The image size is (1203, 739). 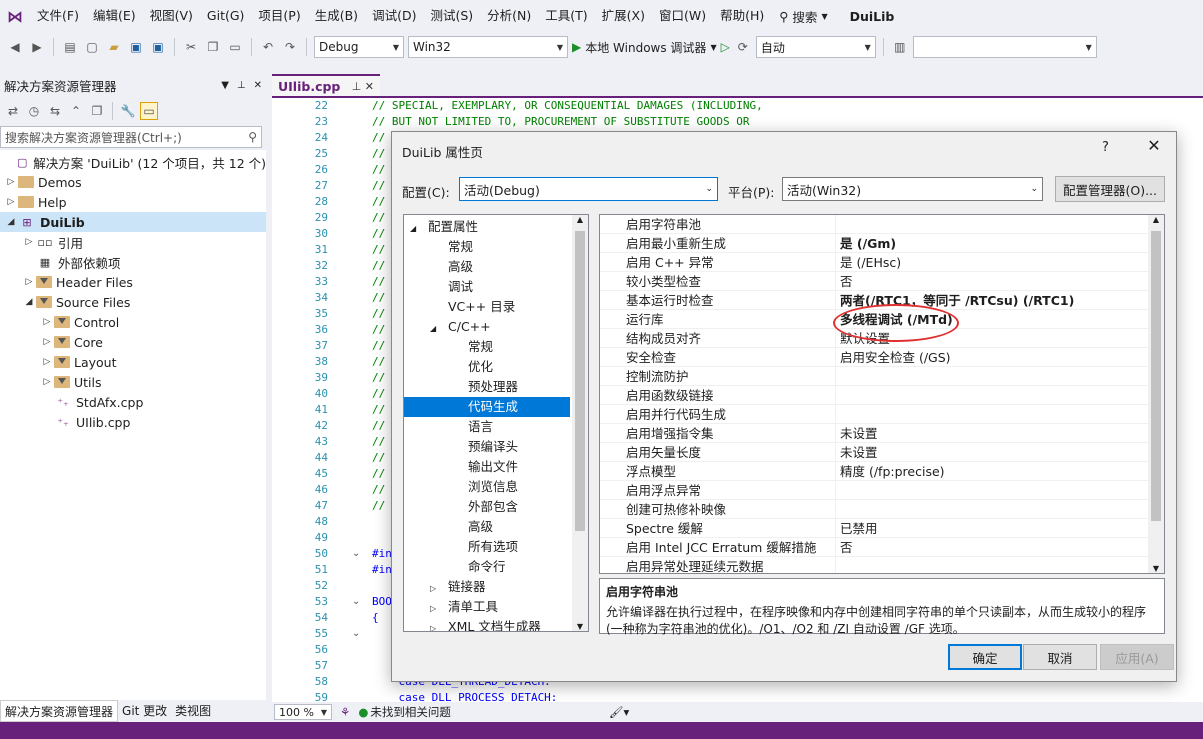 I want to click on nav-item: 调试, so click(x=487, y=287).